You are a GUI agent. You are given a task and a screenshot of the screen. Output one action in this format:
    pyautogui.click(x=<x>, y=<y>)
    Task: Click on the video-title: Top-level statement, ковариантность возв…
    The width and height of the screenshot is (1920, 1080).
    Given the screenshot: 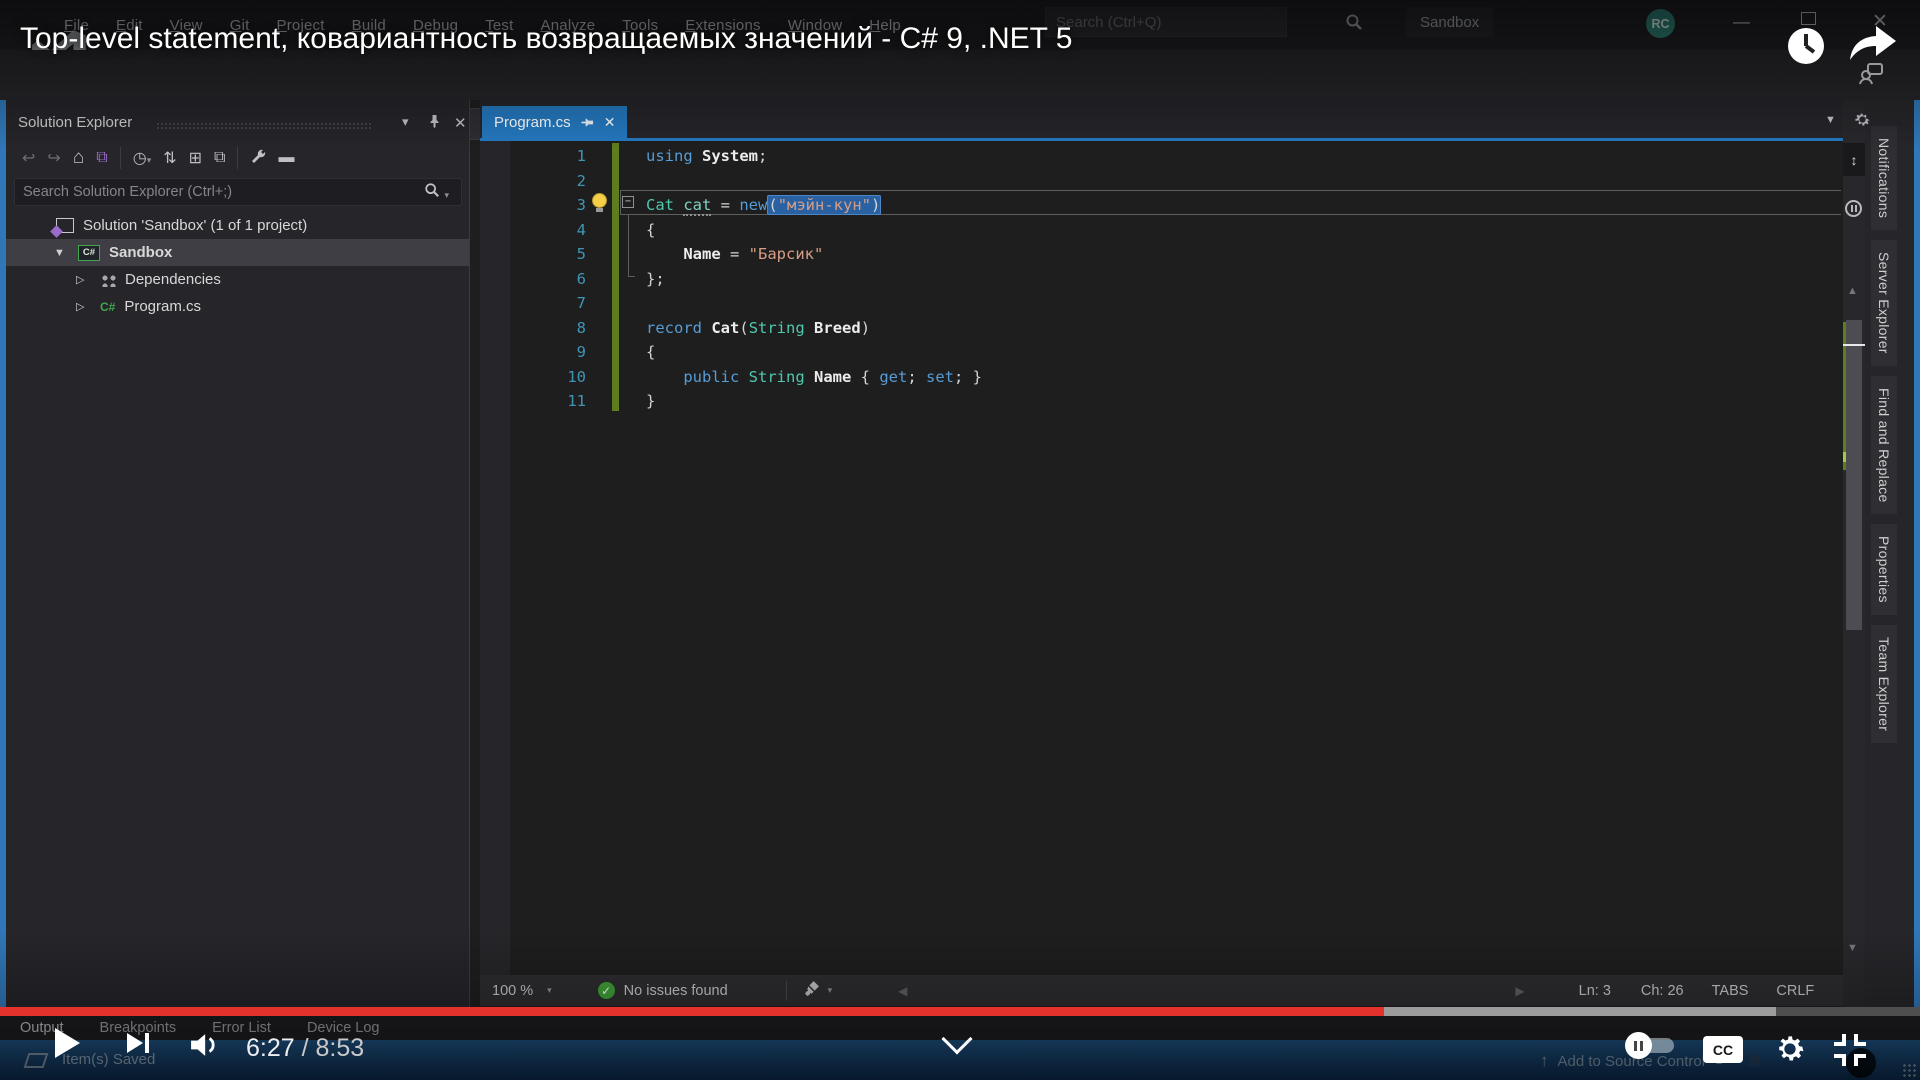 What is the action you would take?
    pyautogui.click(x=546, y=39)
    